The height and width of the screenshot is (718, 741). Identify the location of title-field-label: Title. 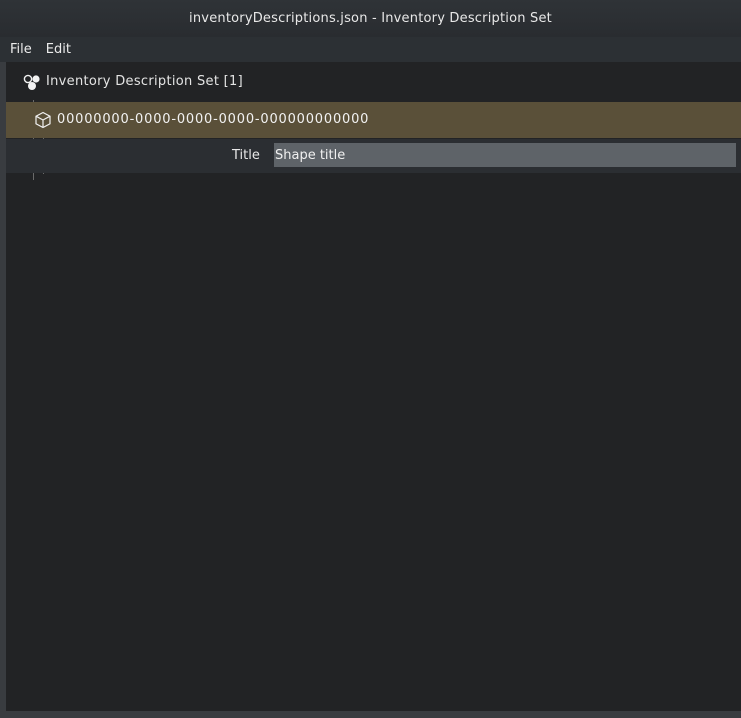
(246, 155).